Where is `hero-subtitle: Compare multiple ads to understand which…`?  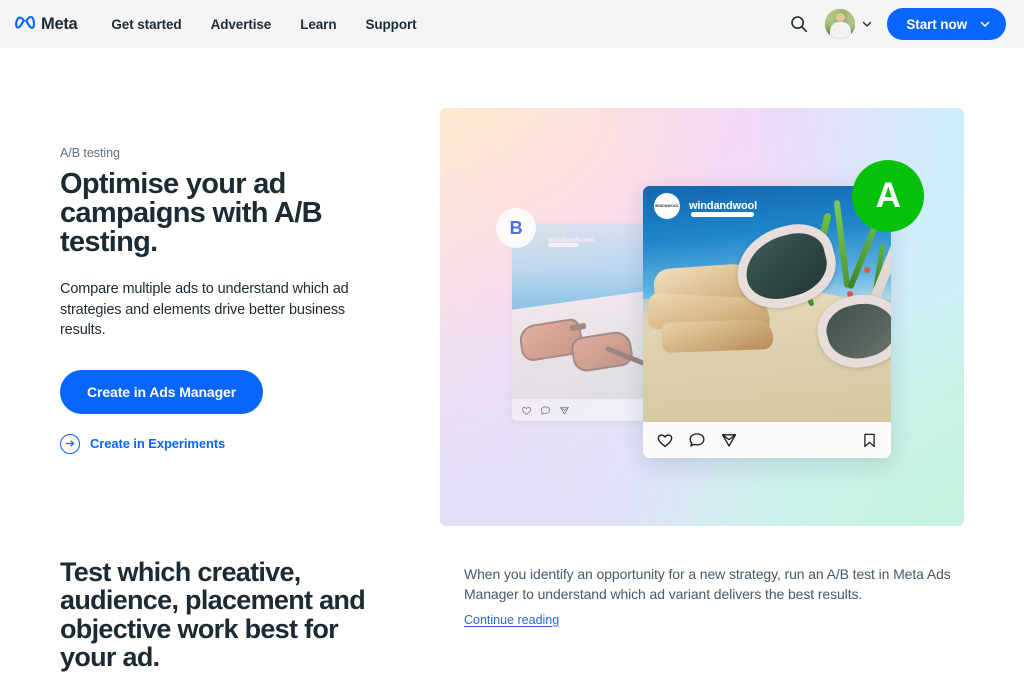 hero-subtitle: Compare multiple ads to understand which… is located at coordinates (204, 310).